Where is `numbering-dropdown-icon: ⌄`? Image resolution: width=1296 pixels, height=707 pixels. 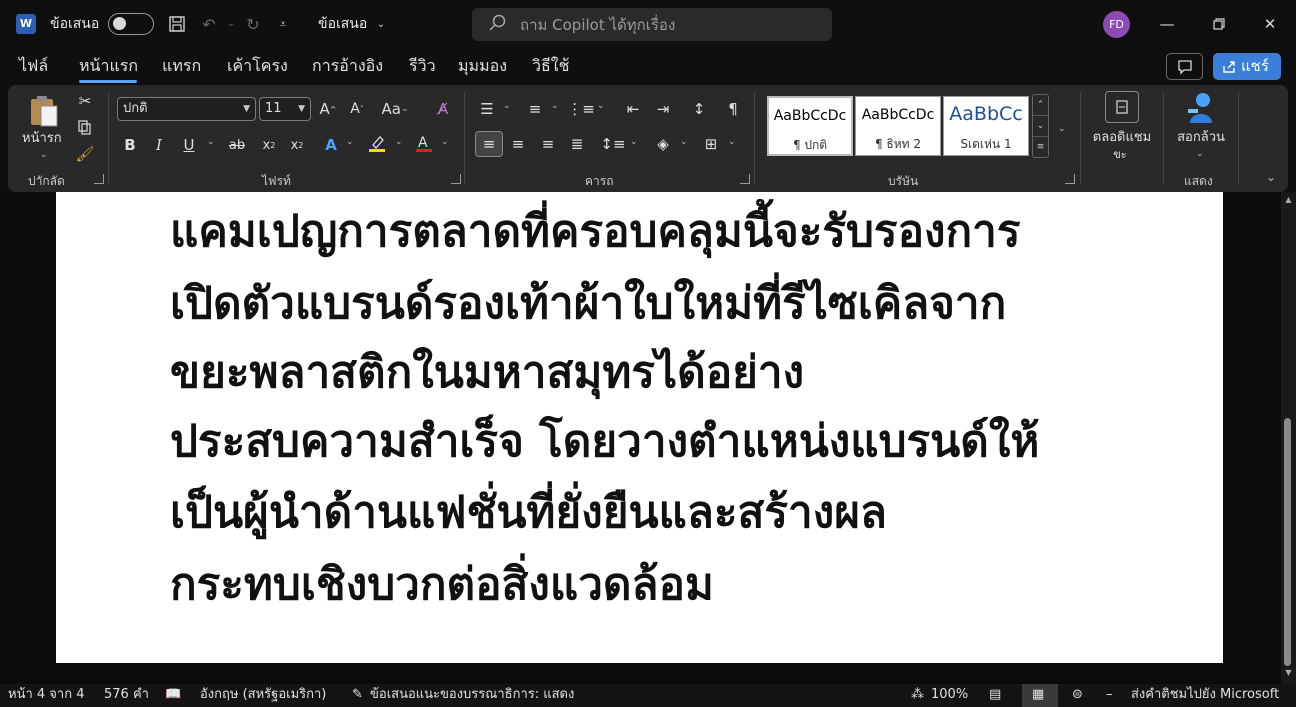 numbering-dropdown-icon: ⌄ is located at coordinates (555, 106).